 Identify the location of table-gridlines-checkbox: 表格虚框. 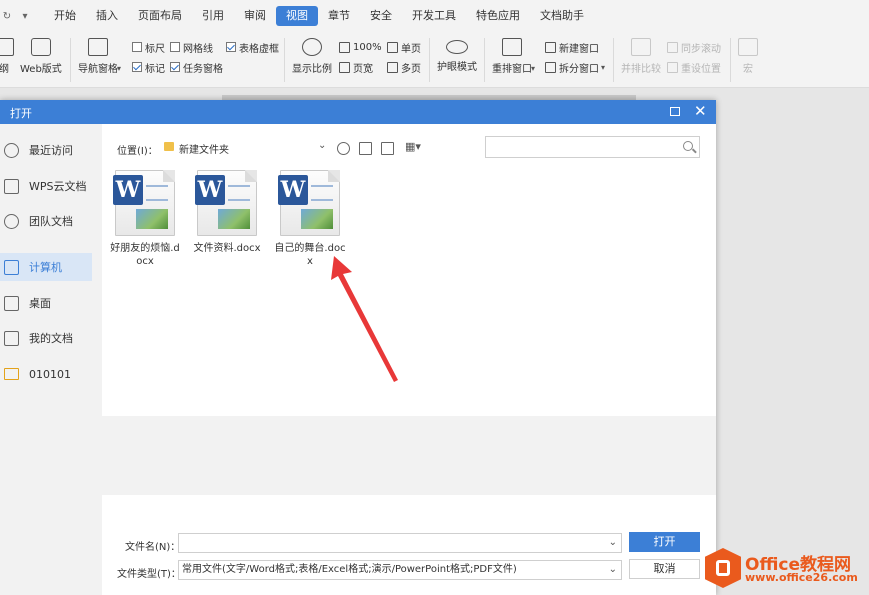
(252, 47).